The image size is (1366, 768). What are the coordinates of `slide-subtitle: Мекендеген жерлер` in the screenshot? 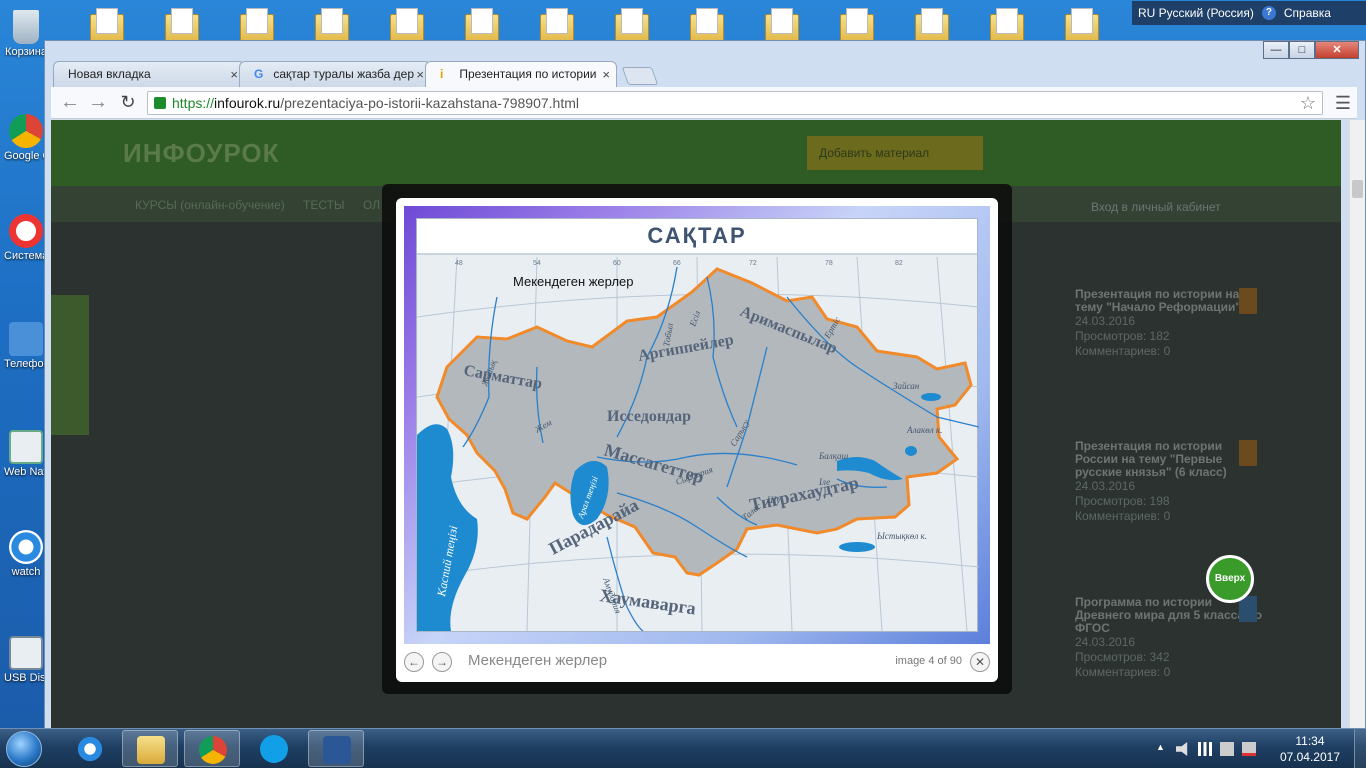 It's located at (573, 281).